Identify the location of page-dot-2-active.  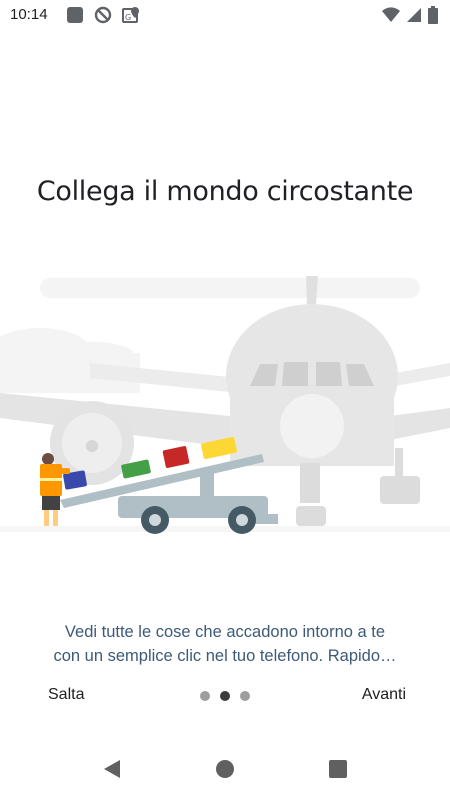
(225, 696).